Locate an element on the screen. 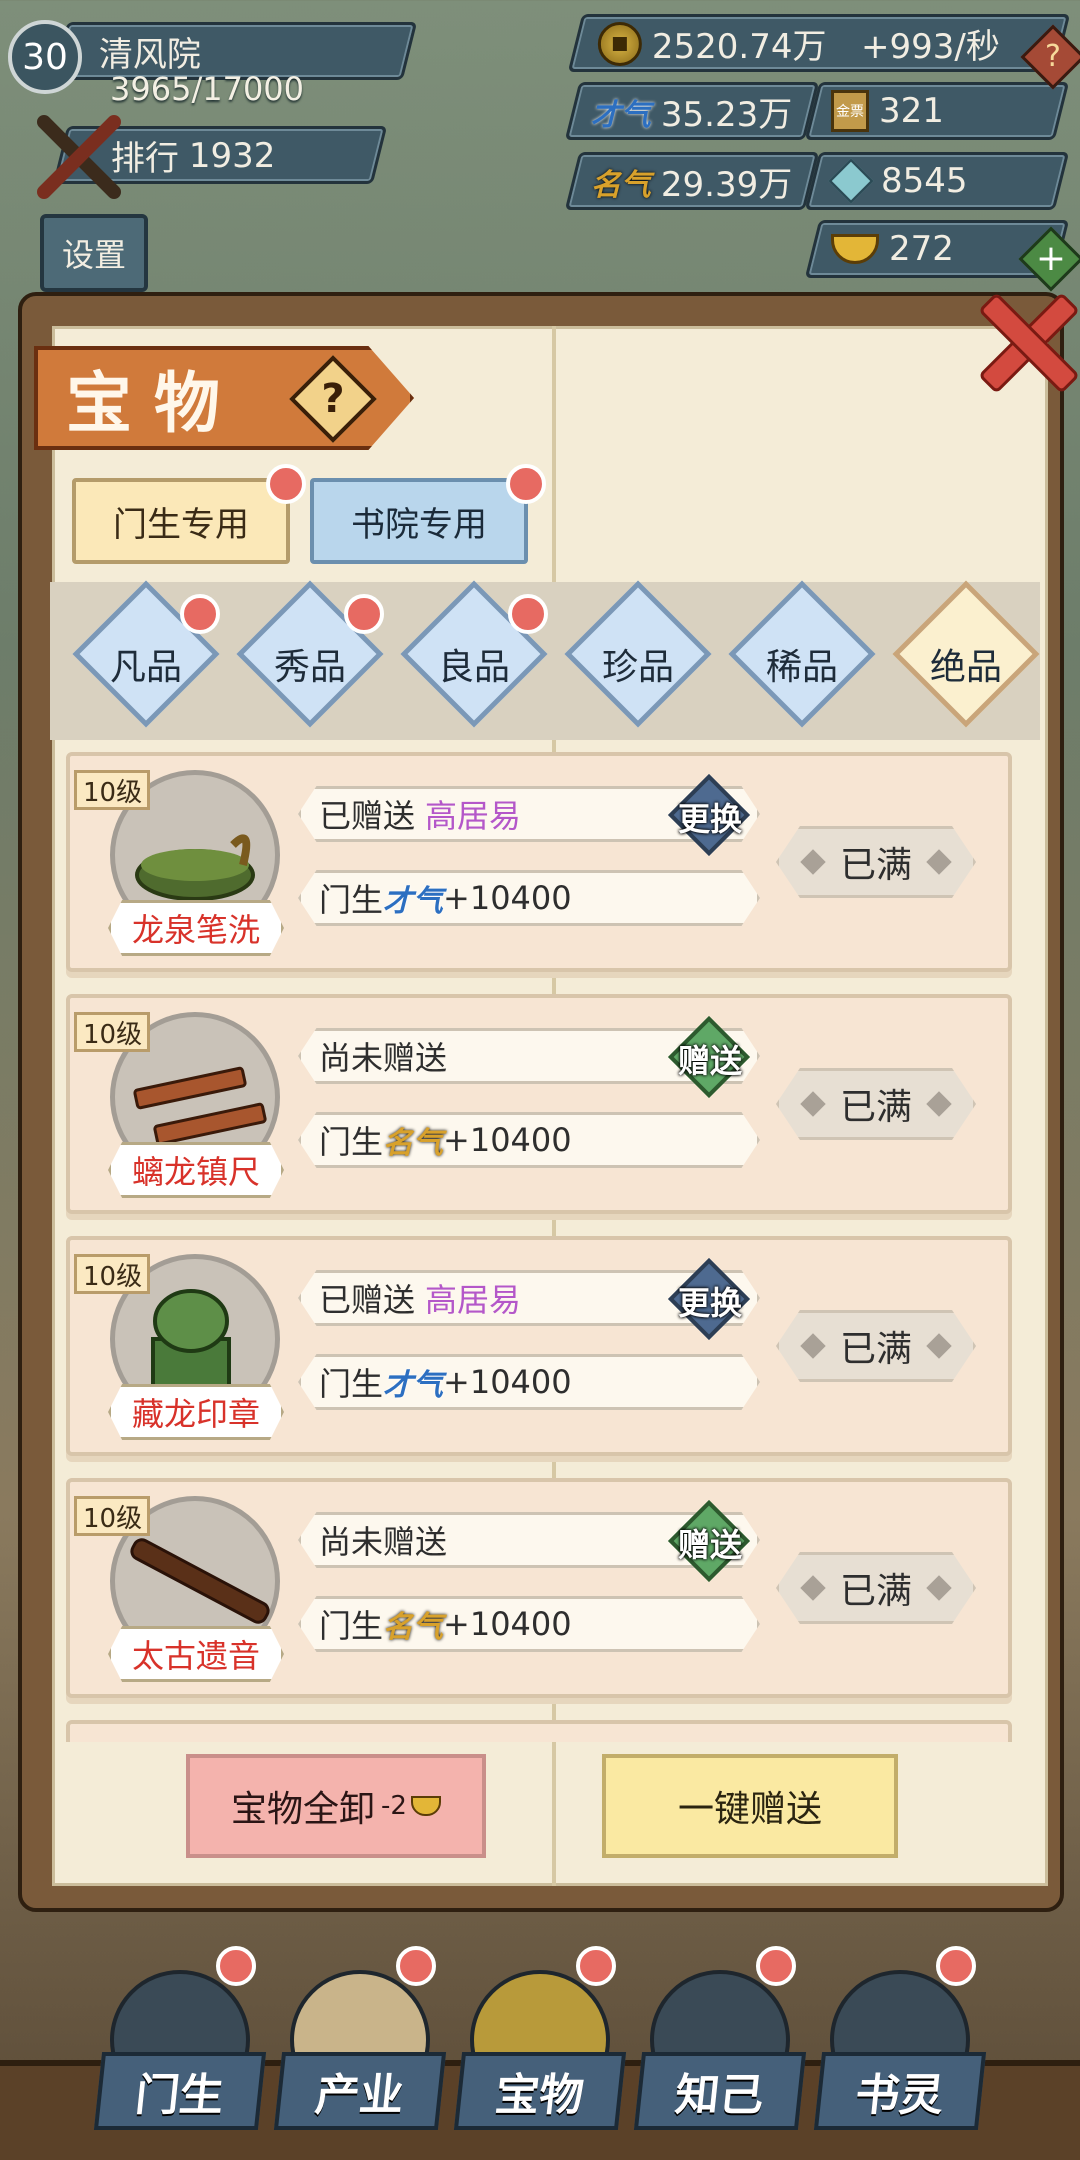  talent-bar: 才气 35.23万 is located at coordinates (692, 111).